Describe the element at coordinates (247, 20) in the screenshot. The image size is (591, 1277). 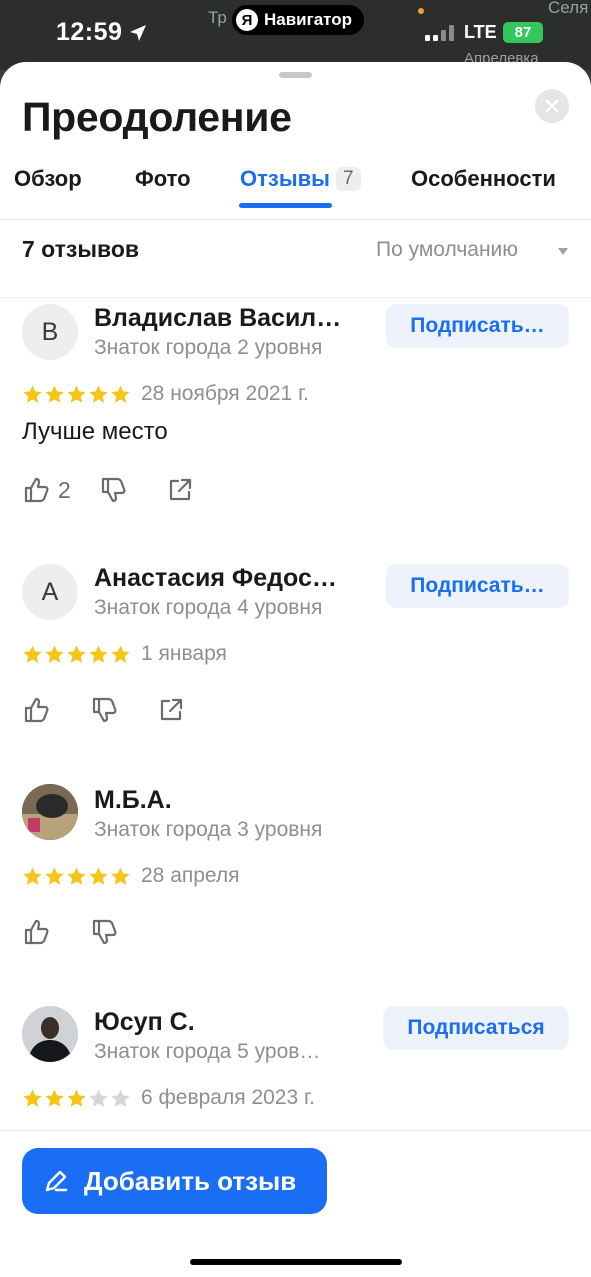
I see `yandex-logo-icon: Я` at that location.